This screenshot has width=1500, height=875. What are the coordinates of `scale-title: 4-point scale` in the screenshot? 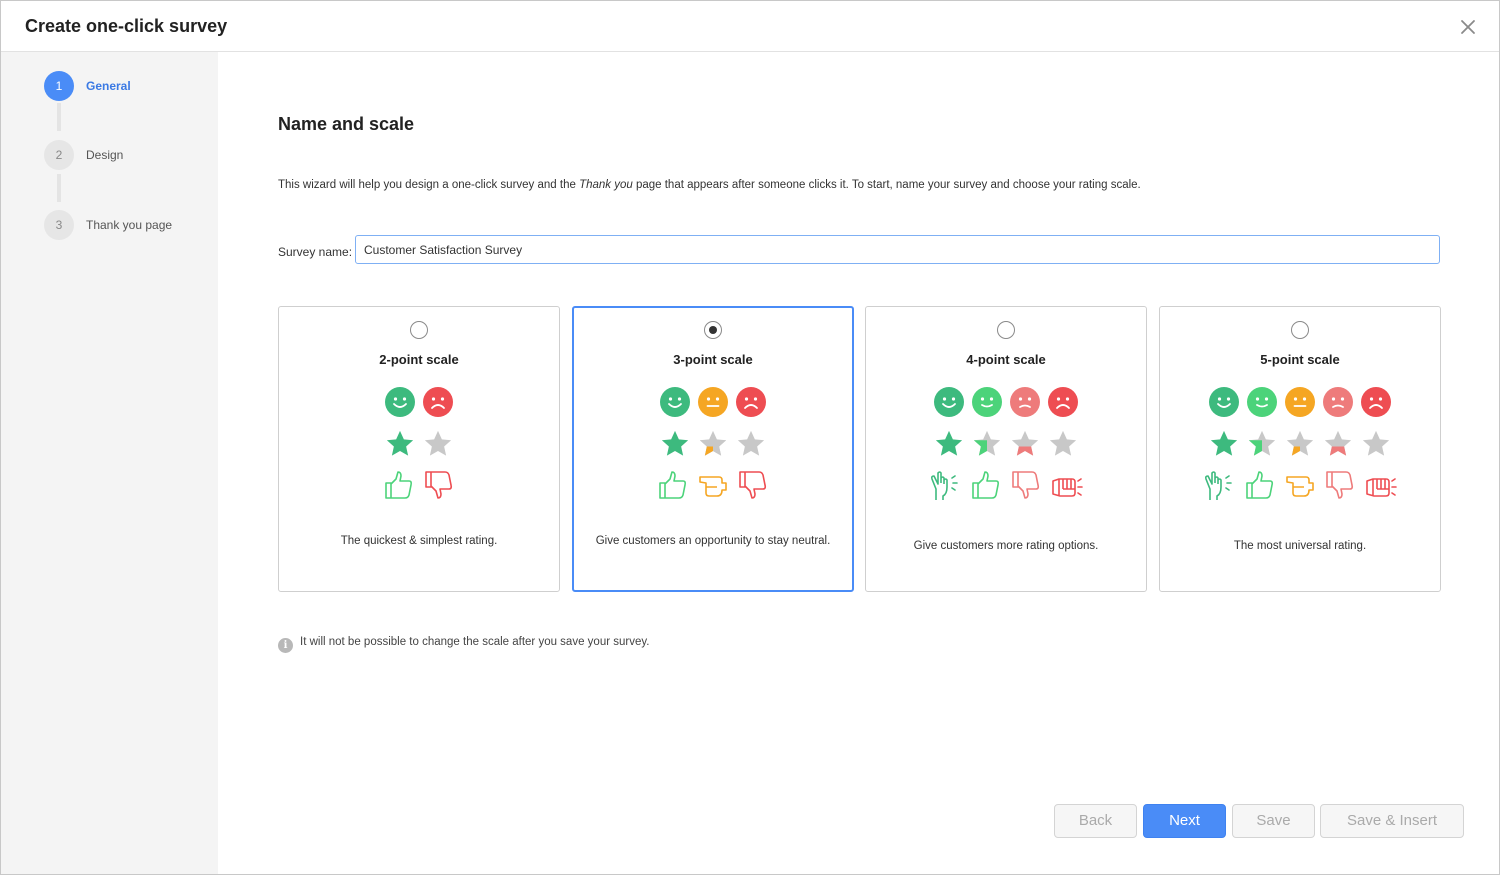 It's located at (1006, 359).